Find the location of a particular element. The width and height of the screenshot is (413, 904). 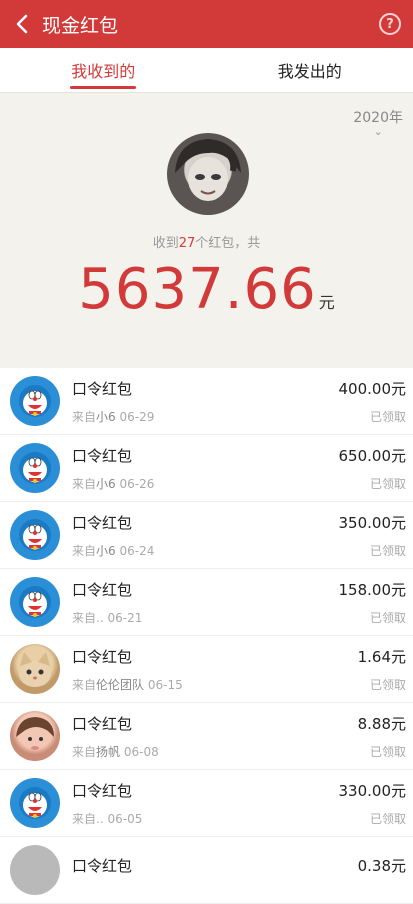

user-avatar is located at coordinates (208, 174).